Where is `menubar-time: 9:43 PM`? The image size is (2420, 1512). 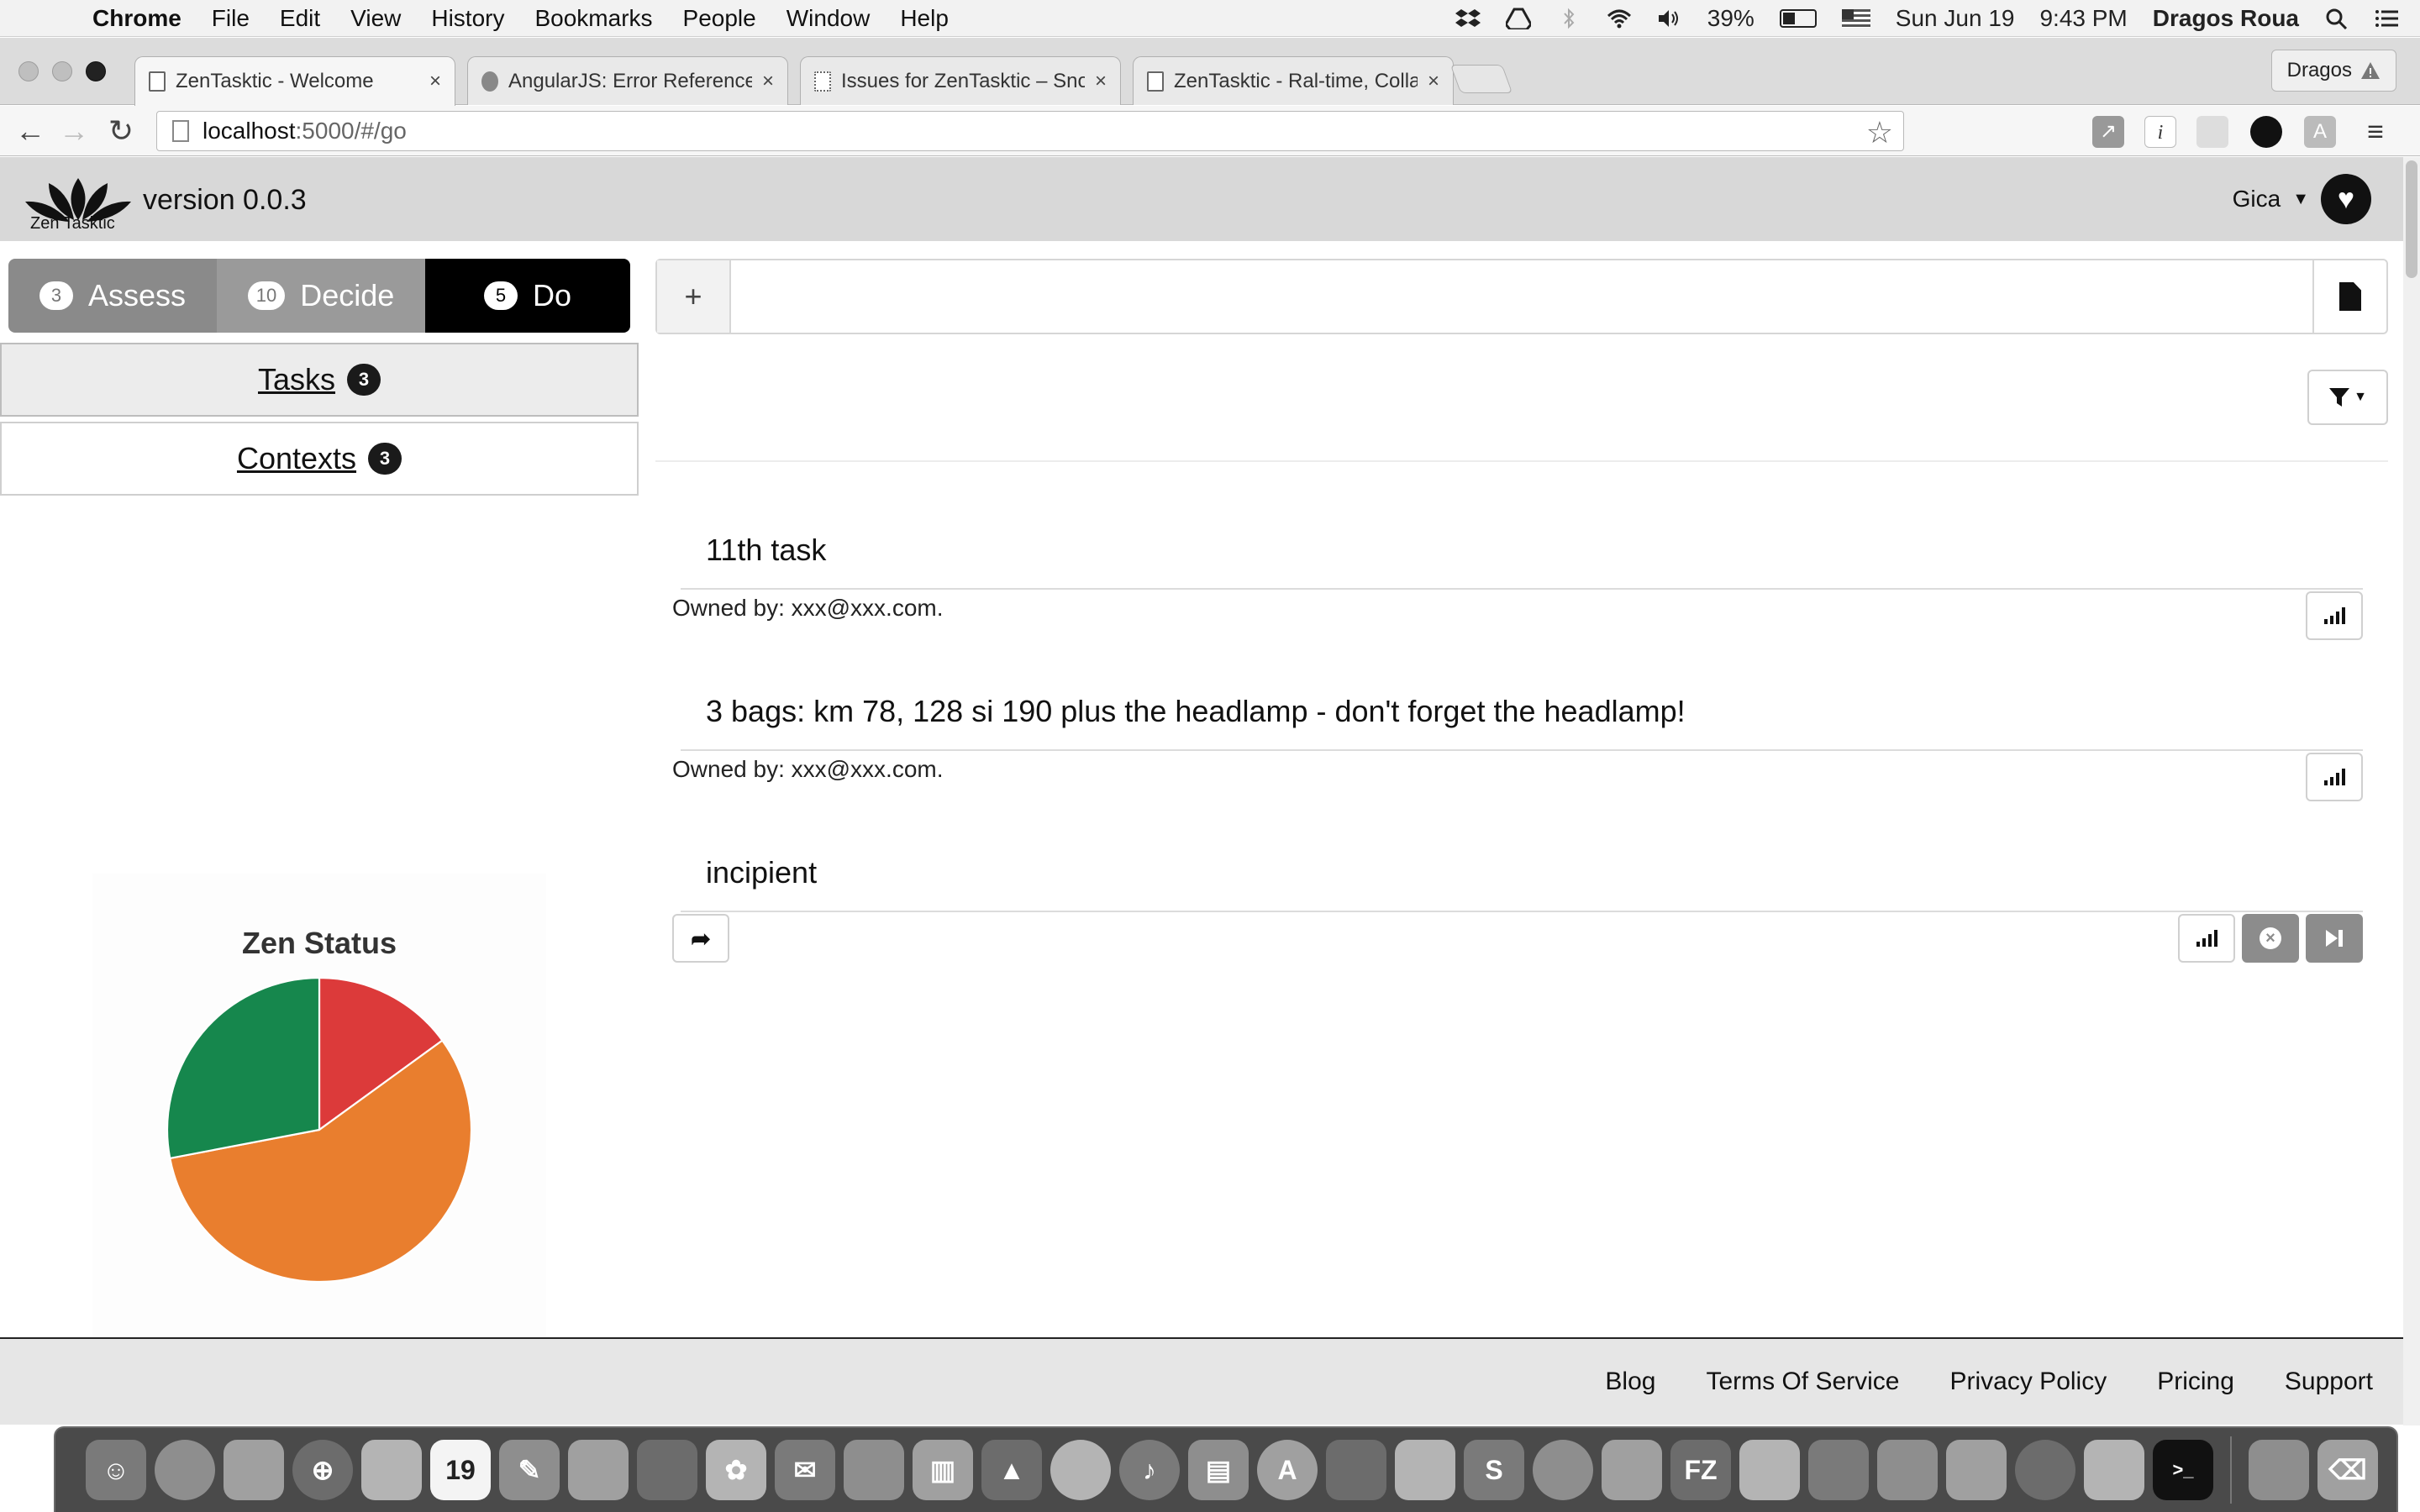 menubar-time: 9:43 PM is located at coordinates (2083, 18).